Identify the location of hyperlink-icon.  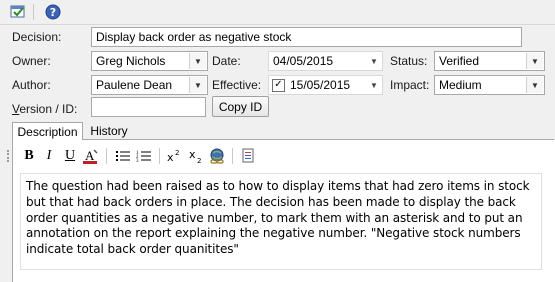
(218, 156).